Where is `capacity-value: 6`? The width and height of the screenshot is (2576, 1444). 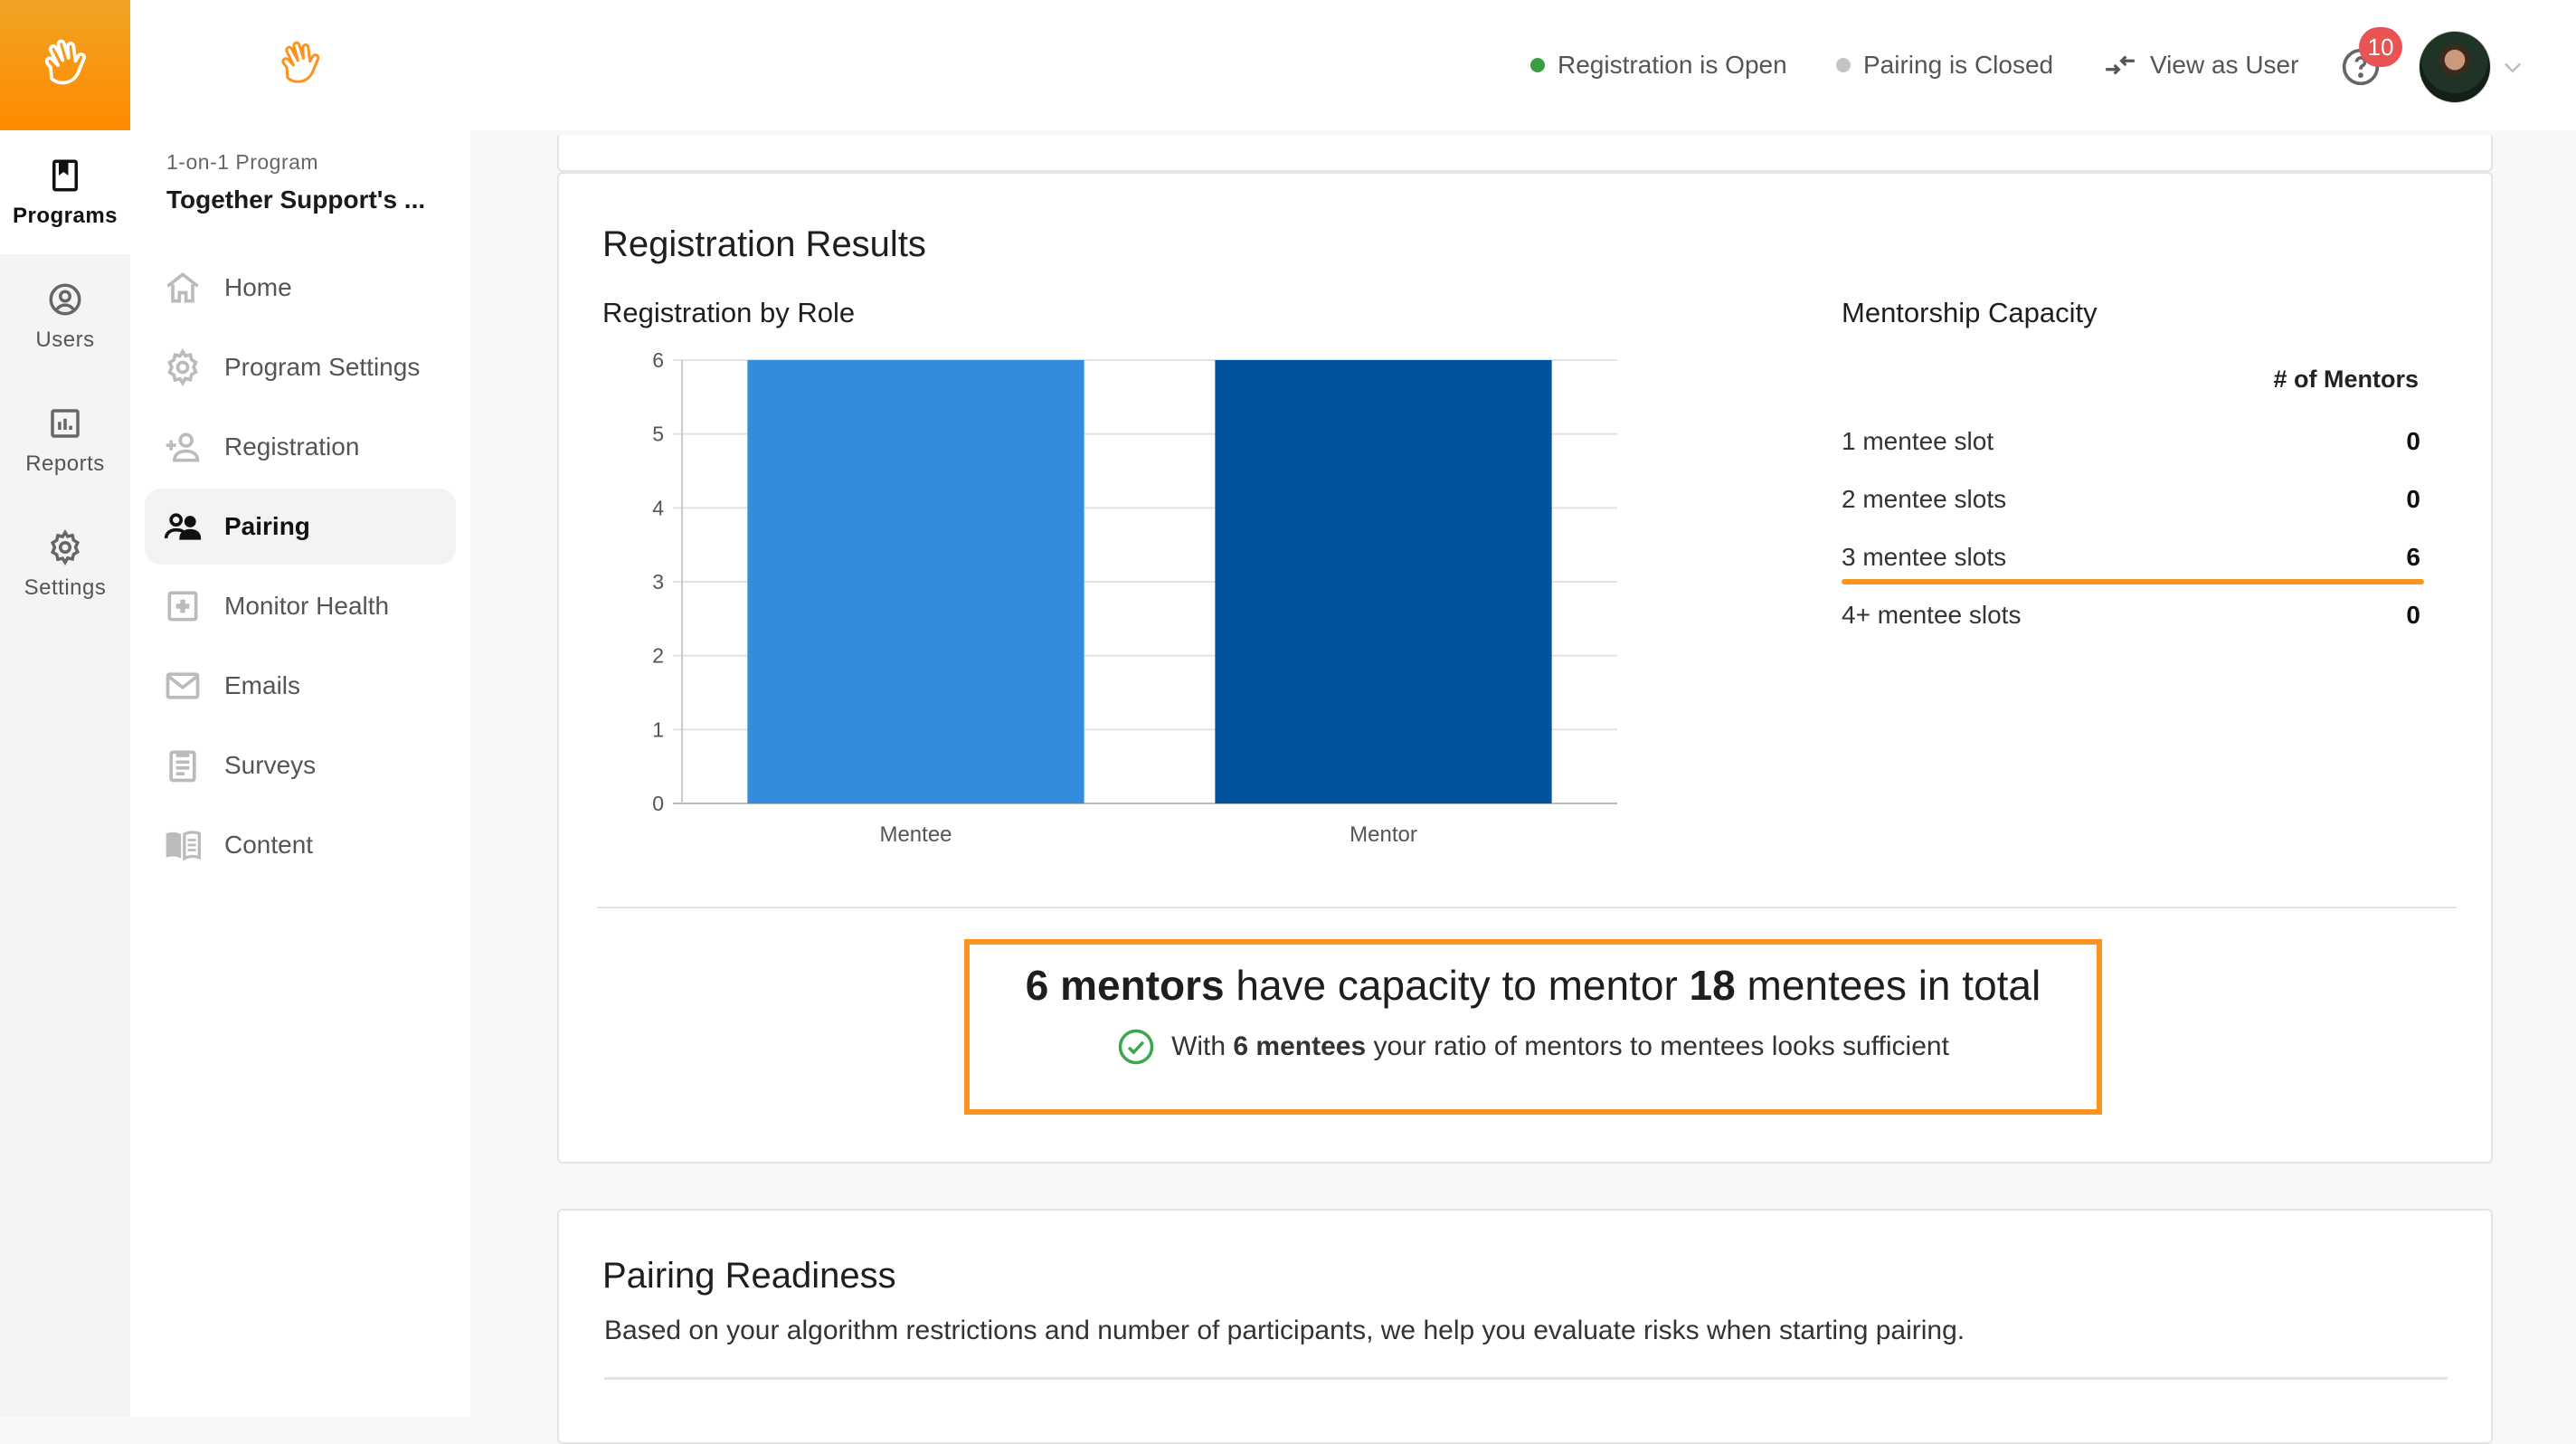 capacity-value: 6 is located at coordinates (2413, 557).